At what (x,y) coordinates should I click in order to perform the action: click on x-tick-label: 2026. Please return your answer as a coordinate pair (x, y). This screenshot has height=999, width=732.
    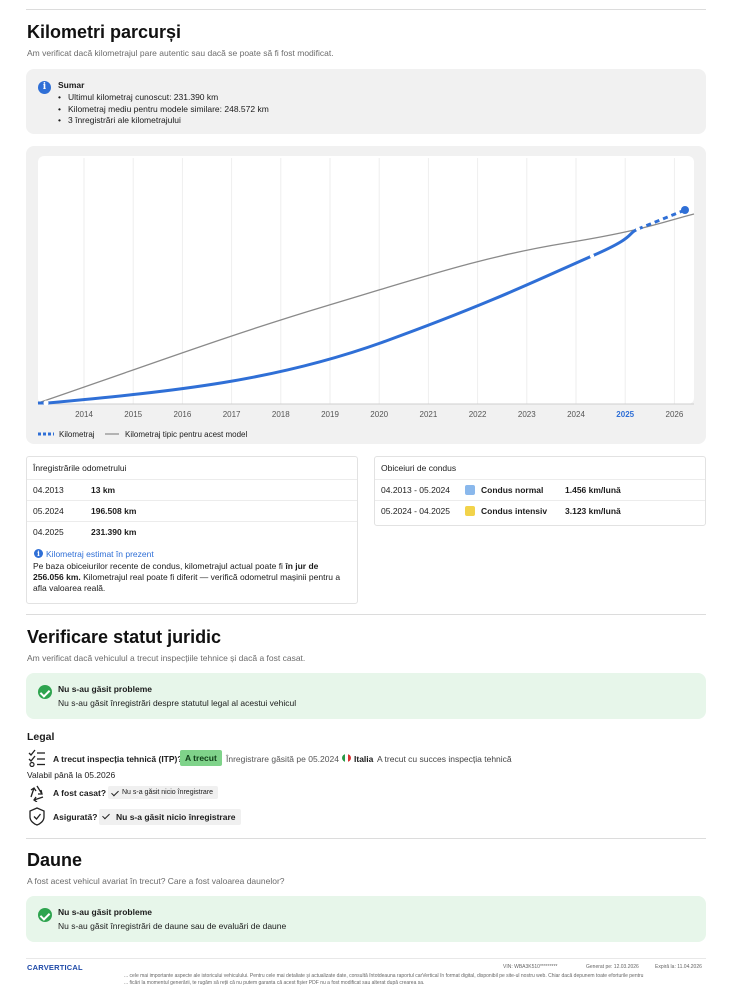
    Looking at the image, I should click on (675, 414).